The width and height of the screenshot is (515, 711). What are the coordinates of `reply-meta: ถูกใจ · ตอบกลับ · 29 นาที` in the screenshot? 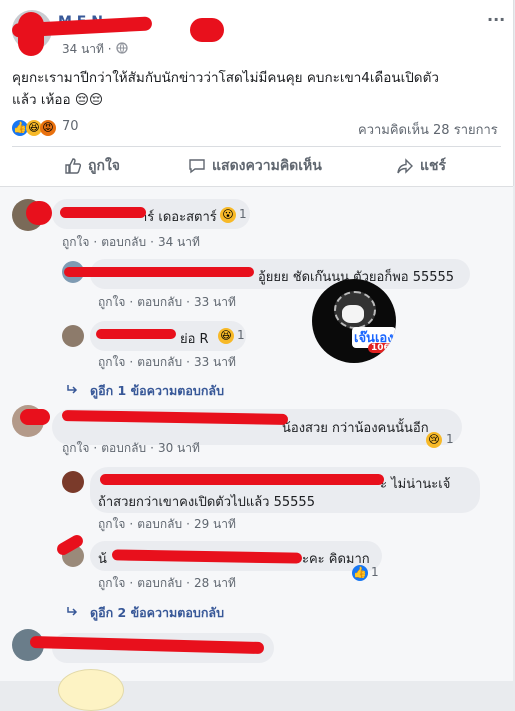 It's located at (167, 524).